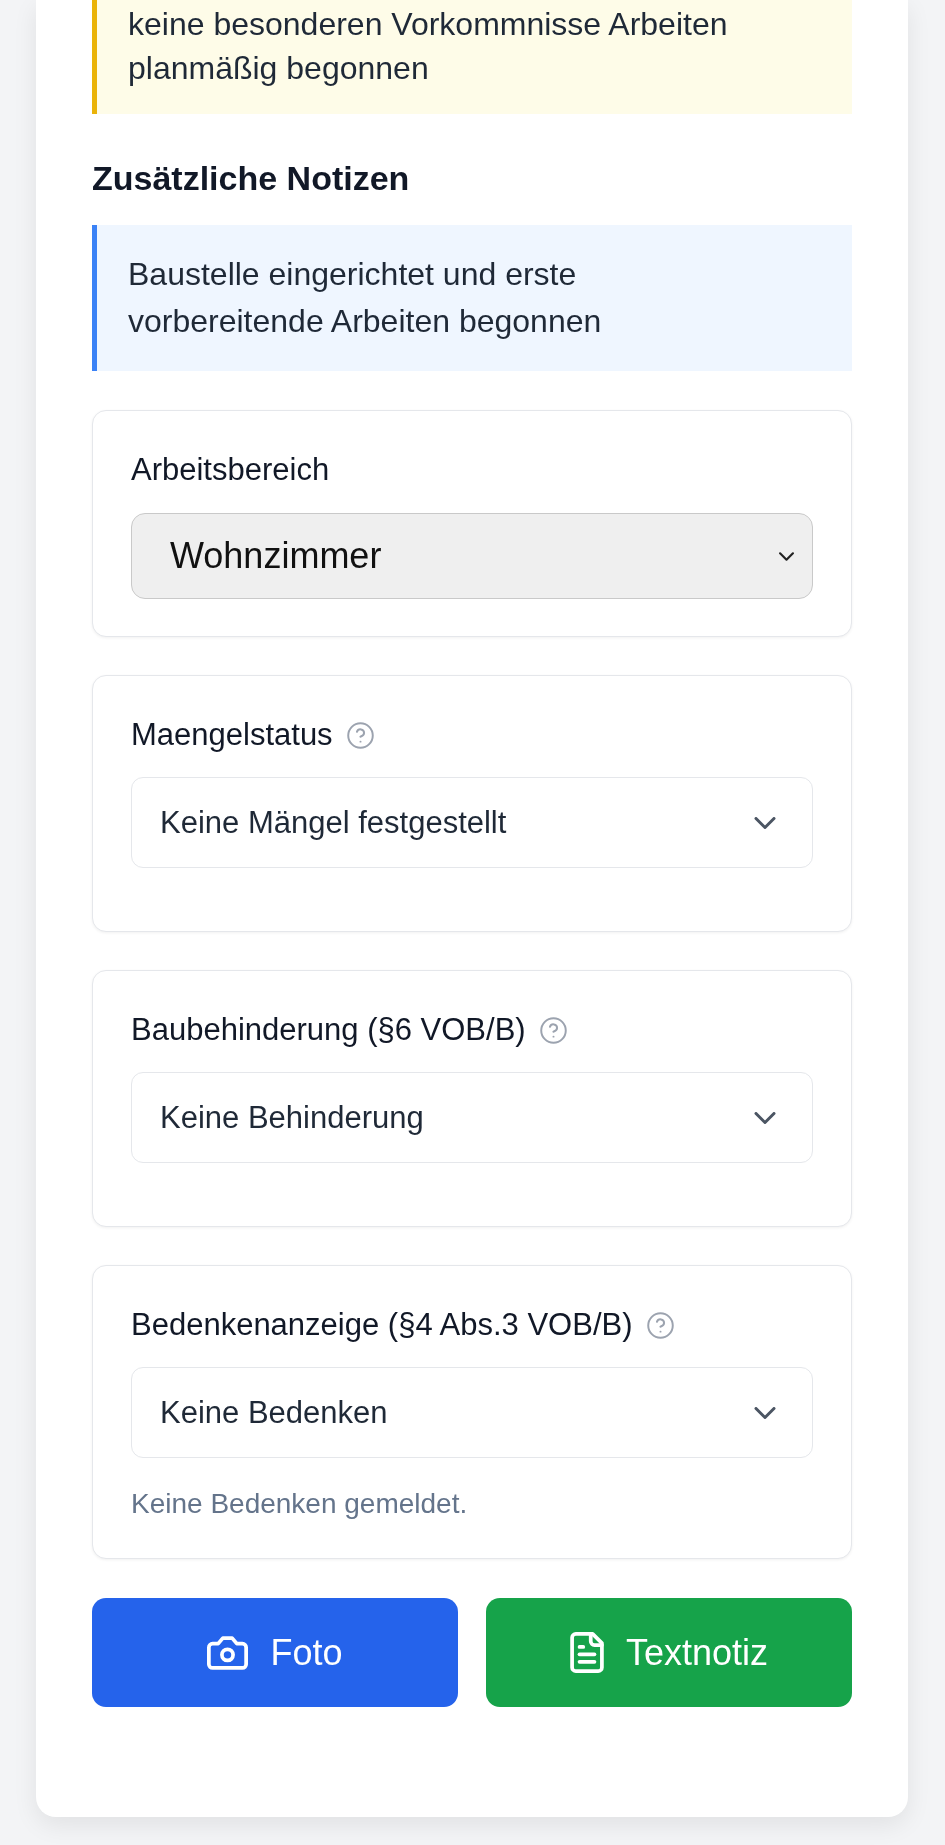 This screenshot has width=945, height=1845. I want to click on field-label: Arbeitsbereich, so click(230, 470).